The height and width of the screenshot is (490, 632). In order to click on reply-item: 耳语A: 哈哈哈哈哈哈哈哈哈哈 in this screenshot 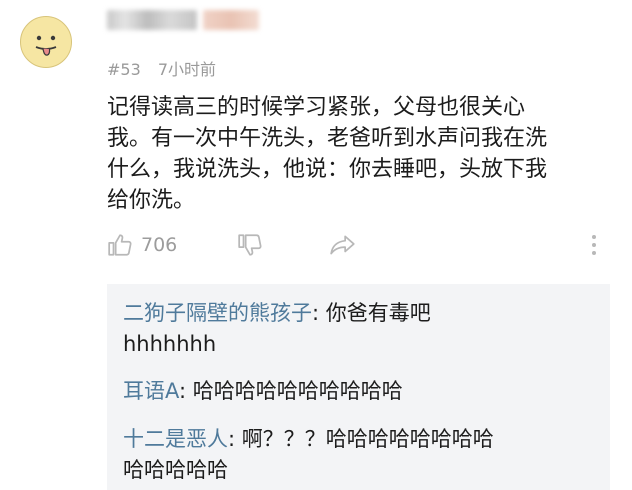, I will do `click(363, 391)`.